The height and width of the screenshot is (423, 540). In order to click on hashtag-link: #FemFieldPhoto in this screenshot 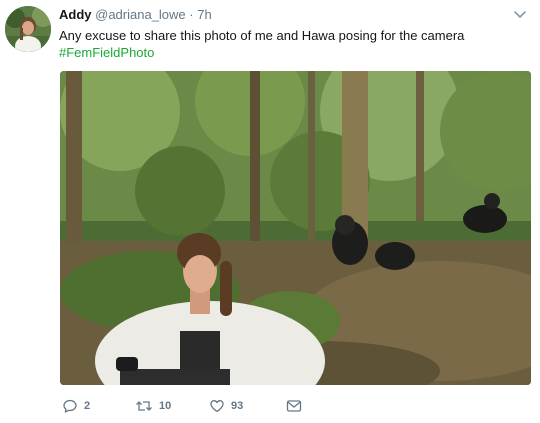, I will do `click(106, 52)`.